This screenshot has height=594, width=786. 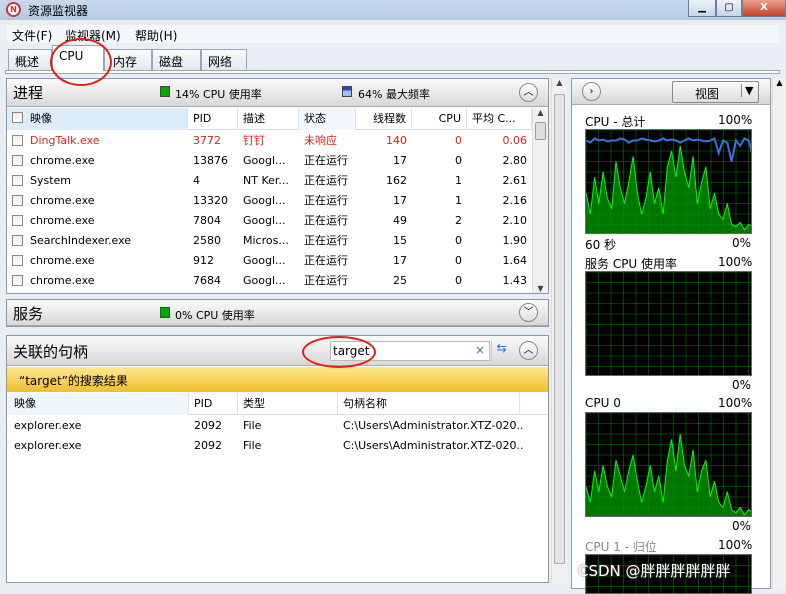 I want to click on menu-help: 帮助(H), so click(x=156, y=35).